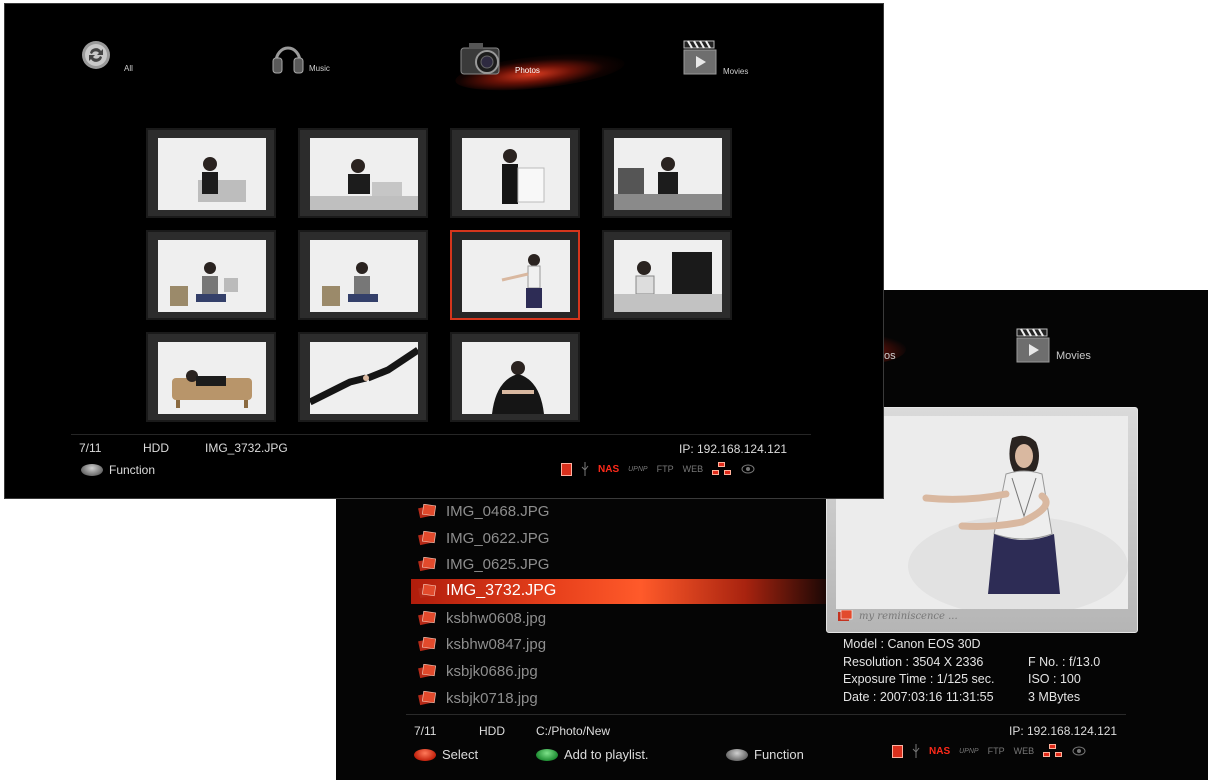 Image resolution: width=1208 pixels, height=780 pixels. Describe the element at coordinates (573, 731) in the screenshot. I see `path-label: C:/Photo/New` at that location.